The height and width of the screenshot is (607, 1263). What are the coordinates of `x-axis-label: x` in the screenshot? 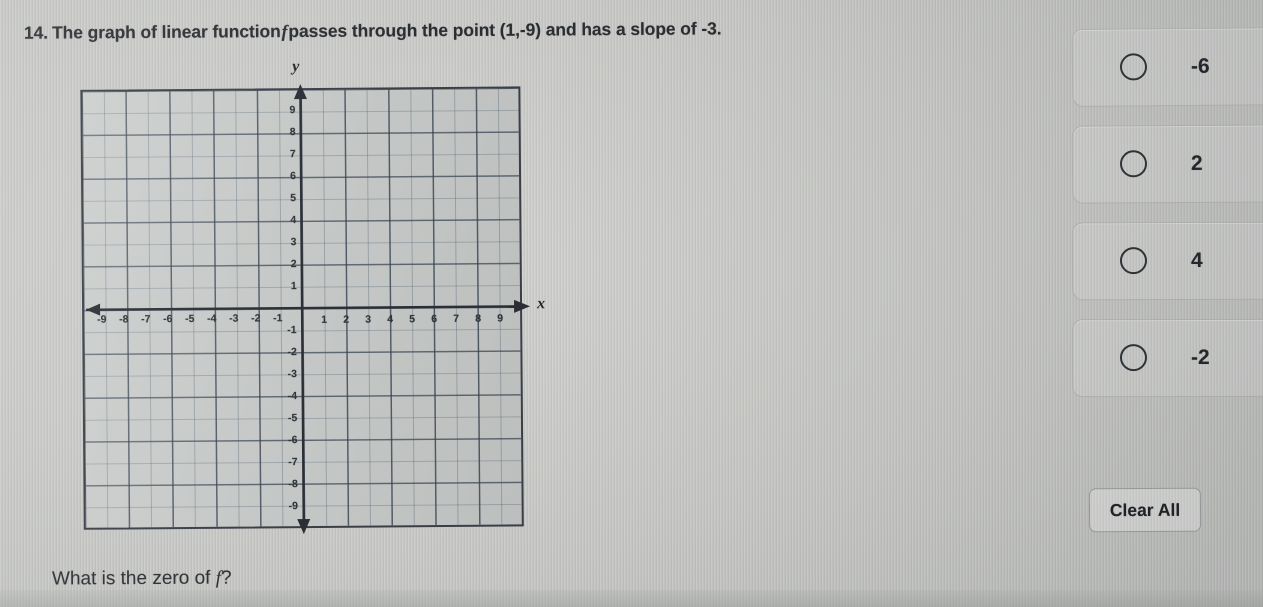 It's located at (541, 304).